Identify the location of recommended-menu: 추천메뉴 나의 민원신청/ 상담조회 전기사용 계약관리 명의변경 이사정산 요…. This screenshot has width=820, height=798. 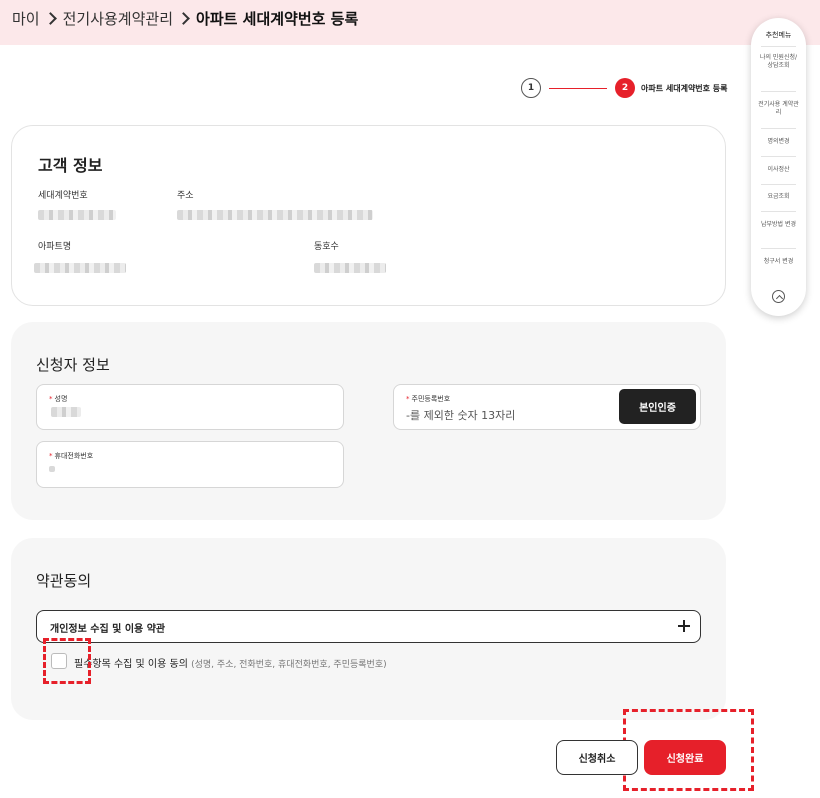
(778, 167).